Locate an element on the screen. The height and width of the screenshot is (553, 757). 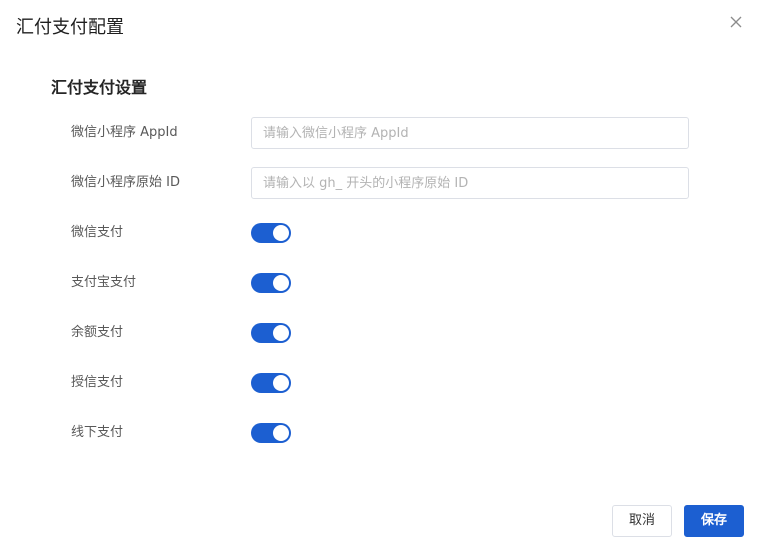
dialog-title: 汇付支付配置 is located at coordinates (70, 27).